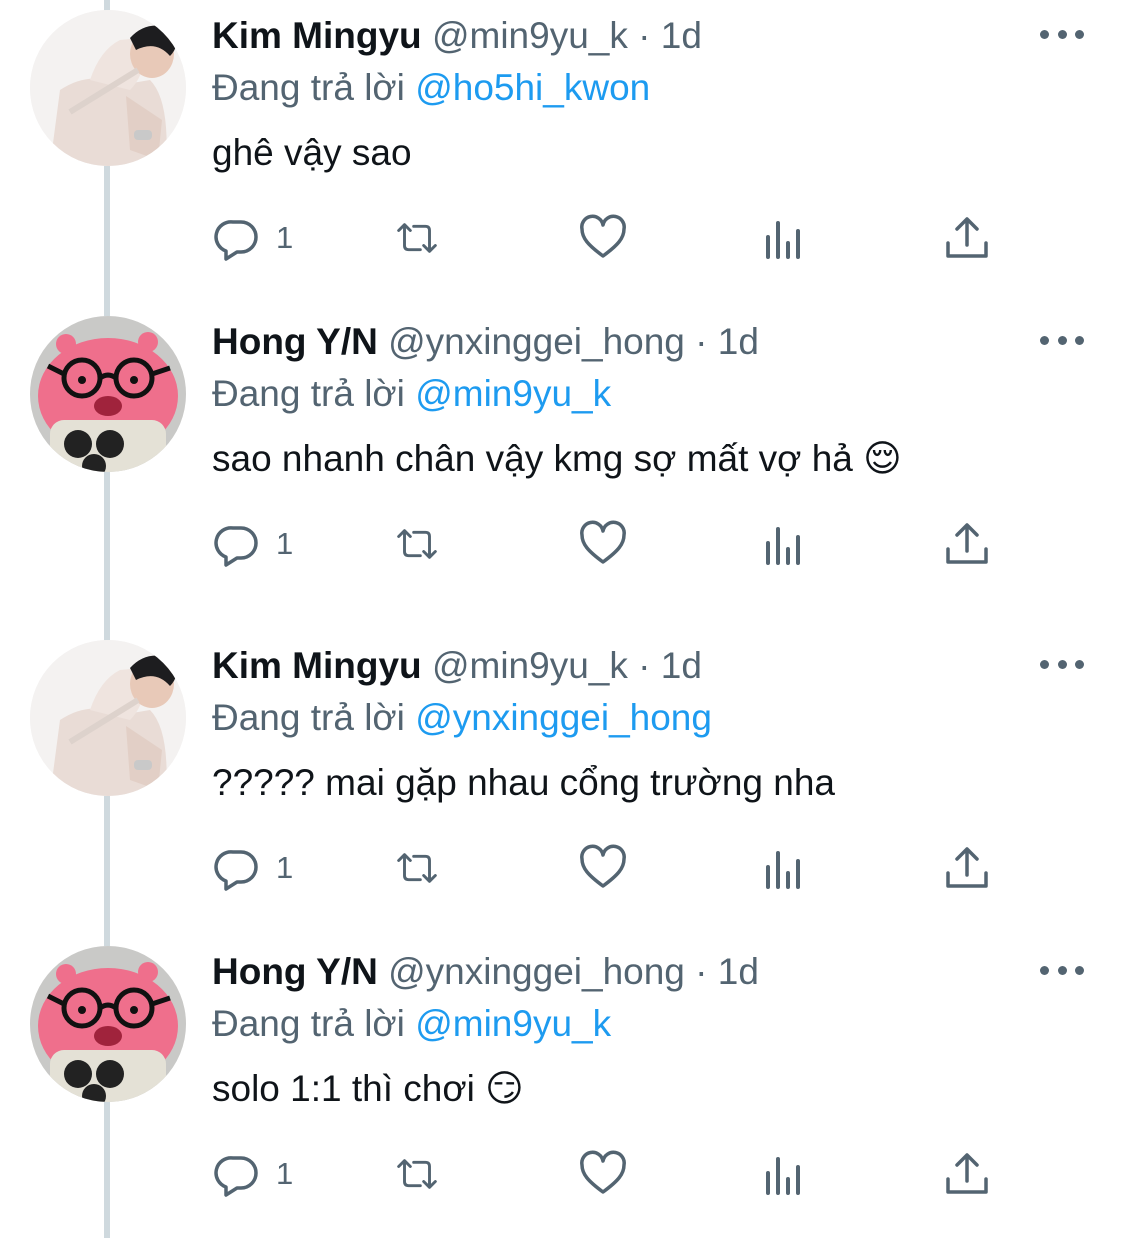 The width and height of the screenshot is (1125, 1242). Describe the element at coordinates (532, 87) in the screenshot. I see `mention-link: @ho5hi_kwon` at that location.